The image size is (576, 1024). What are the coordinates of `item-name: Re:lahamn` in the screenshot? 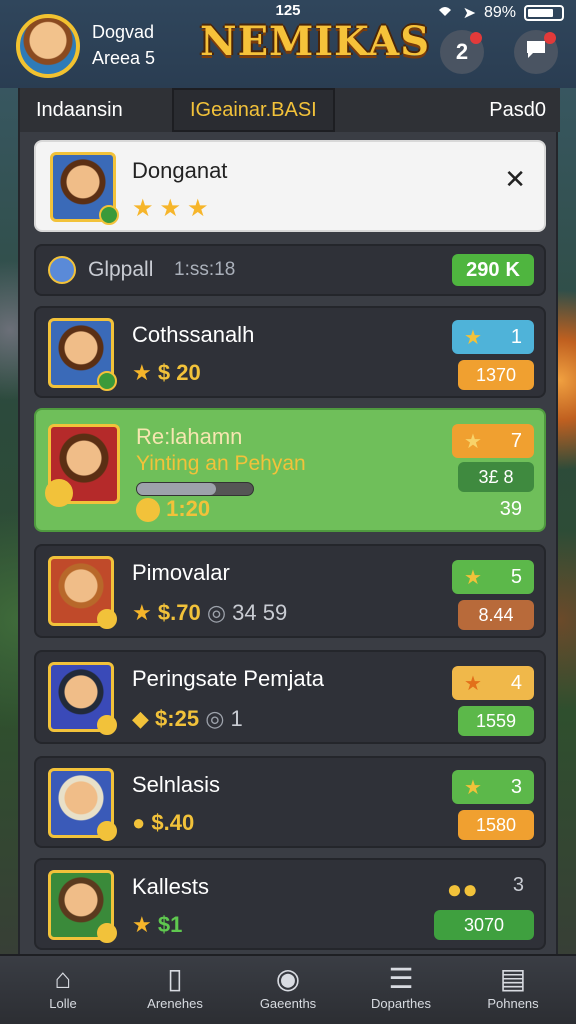 It's located at (189, 436).